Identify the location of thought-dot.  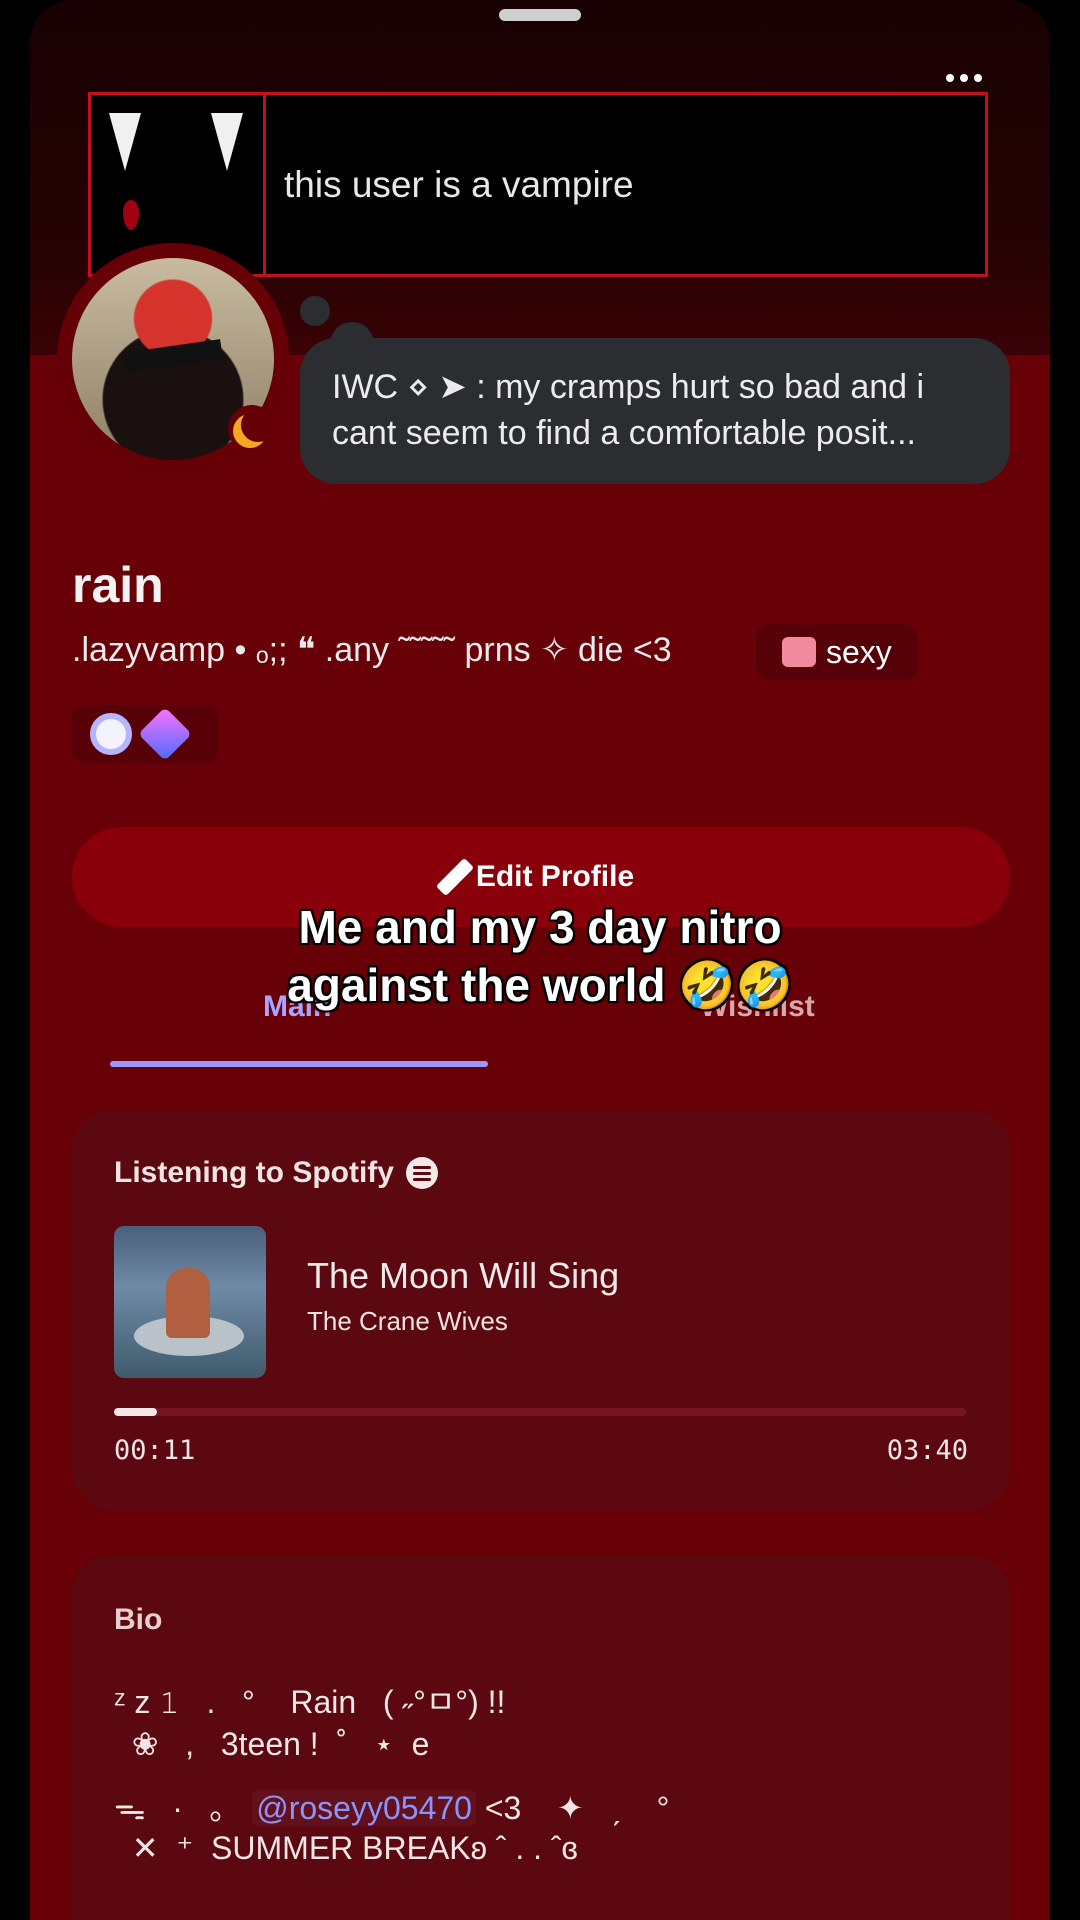
(315, 311).